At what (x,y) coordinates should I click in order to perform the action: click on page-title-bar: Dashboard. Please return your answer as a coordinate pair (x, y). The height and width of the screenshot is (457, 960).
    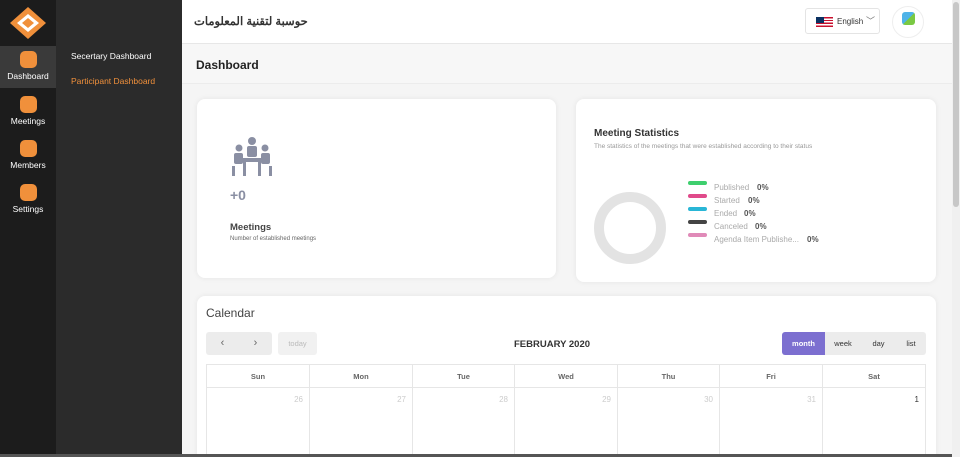
    Looking at the image, I should click on (567, 64).